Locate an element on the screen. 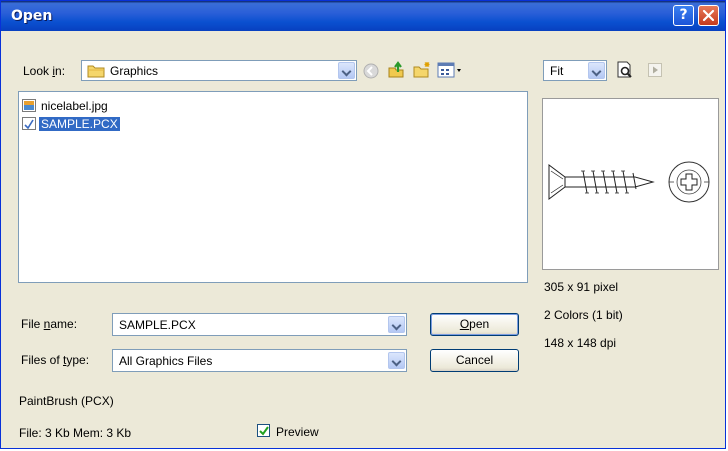  file-name: nicelabel.jpg is located at coordinates (74, 105).